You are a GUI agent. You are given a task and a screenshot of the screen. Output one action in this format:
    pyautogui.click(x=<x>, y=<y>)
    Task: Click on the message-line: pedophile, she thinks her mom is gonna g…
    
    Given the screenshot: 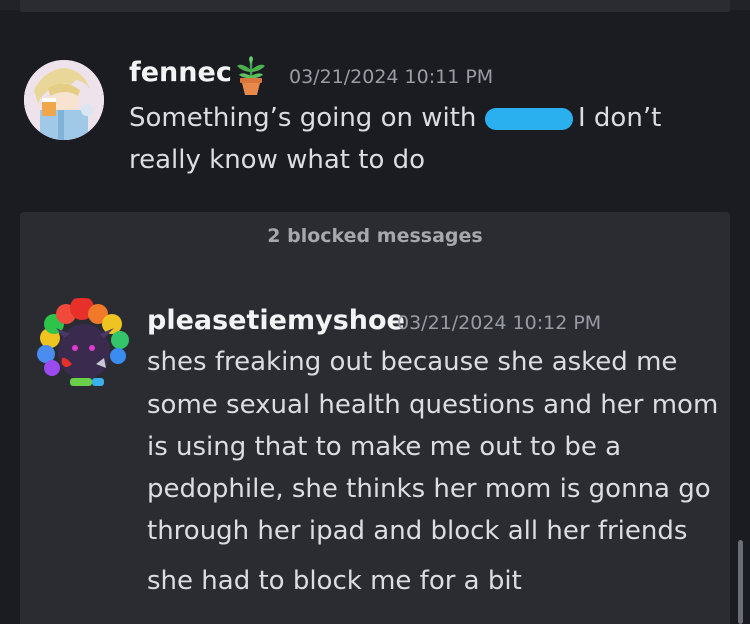 What is the action you would take?
    pyautogui.click(x=429, y=489)
    